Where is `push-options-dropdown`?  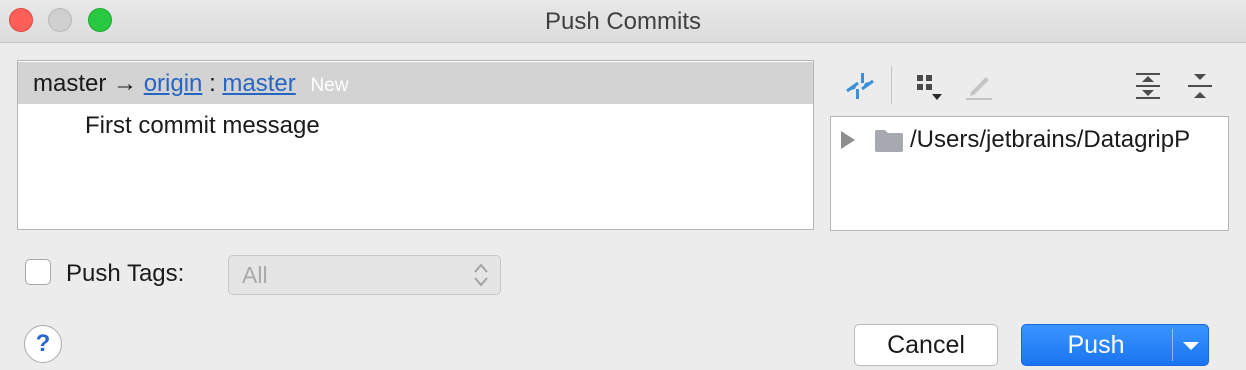 push-options-dropdown is located at coordinates (1191, 345).